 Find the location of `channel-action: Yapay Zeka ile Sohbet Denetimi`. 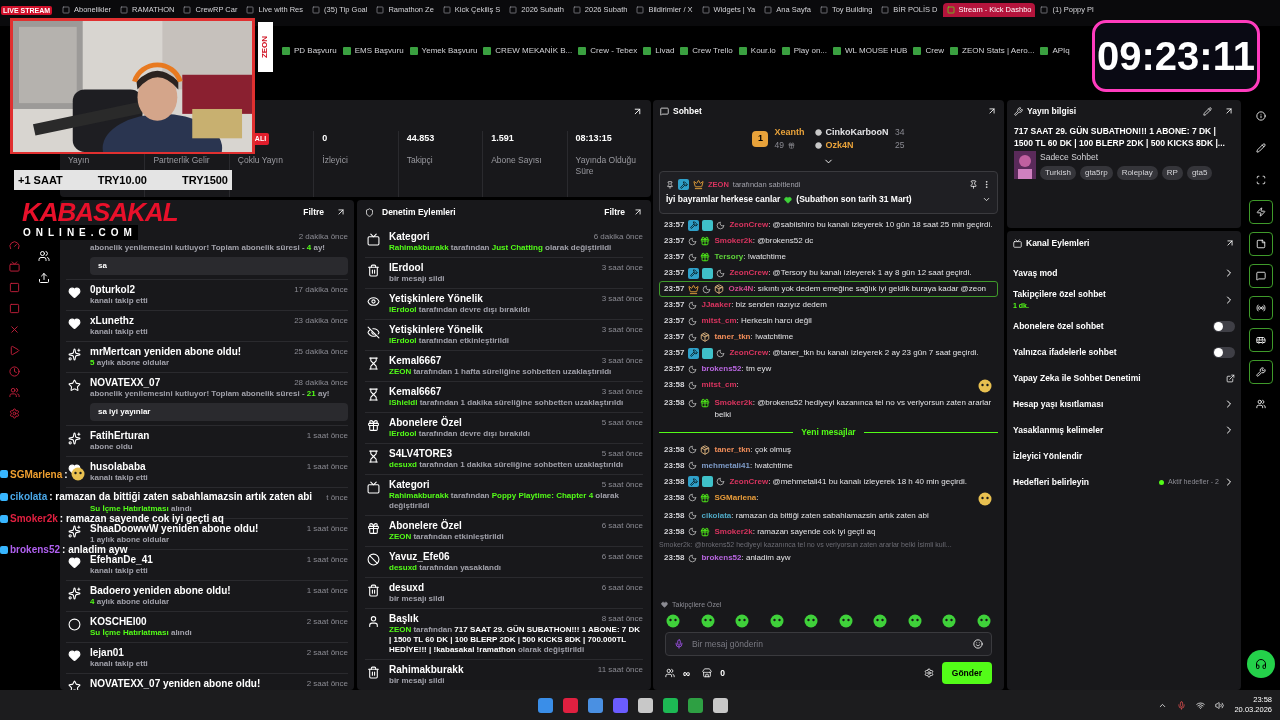

channel-action: Yapay Zeka ile Sohbet Denetimi is located at coordinates (1124, 378).